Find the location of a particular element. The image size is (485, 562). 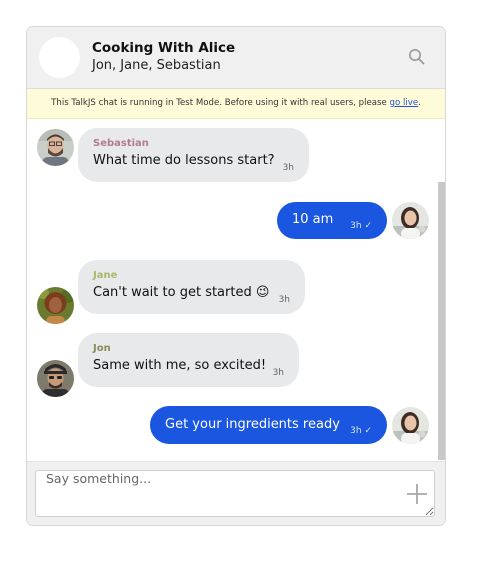

message-bubble: Jane Can't wait to get started 😉 3h is located at coordinates (191, 287).